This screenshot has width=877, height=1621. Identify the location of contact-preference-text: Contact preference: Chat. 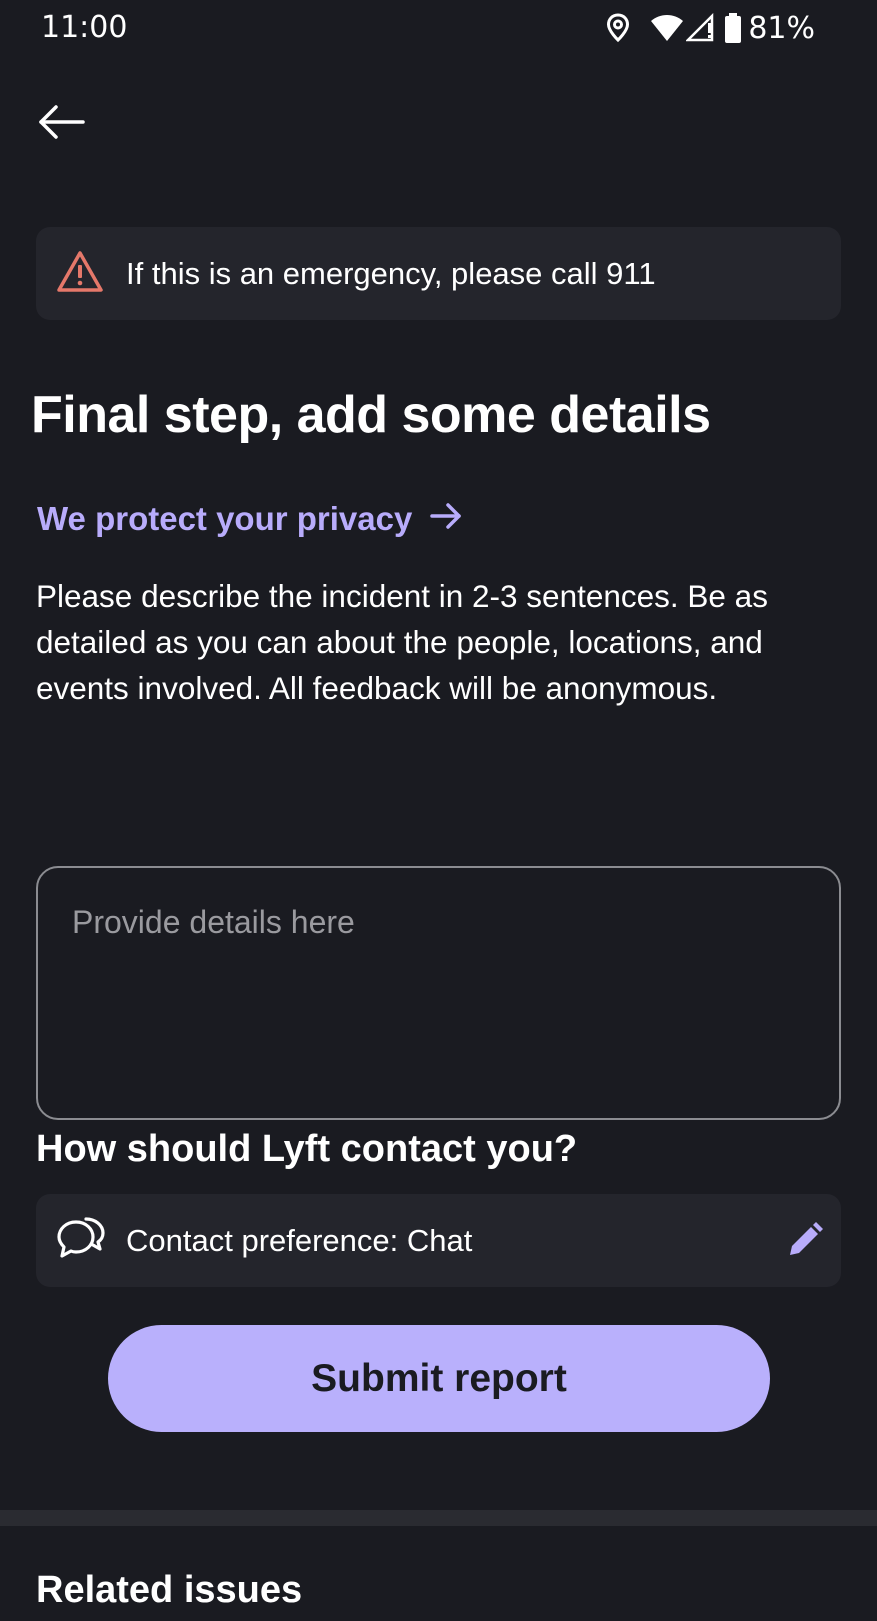
(299, 1240).